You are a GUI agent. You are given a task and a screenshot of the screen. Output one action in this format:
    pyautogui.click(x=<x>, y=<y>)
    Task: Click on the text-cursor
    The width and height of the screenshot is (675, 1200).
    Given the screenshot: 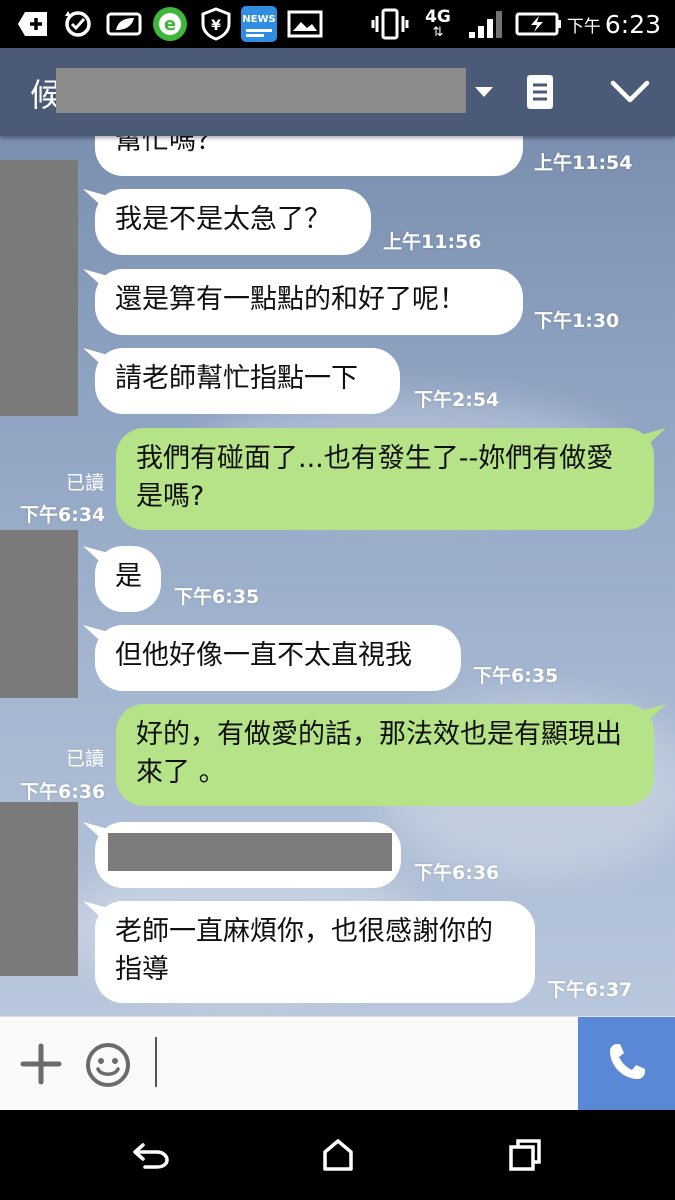 What is the action you would take?
    pyautogui.click(x=156, y=1062)
    